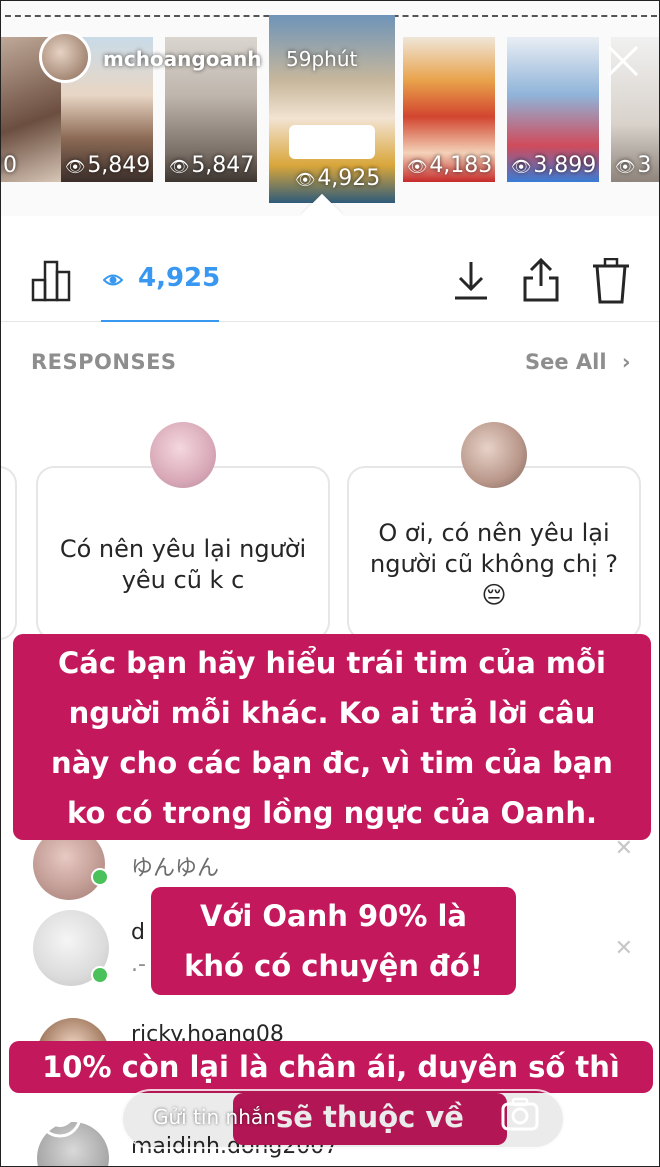  I want to click on see-all-link: See All ›, so click(578, 362).